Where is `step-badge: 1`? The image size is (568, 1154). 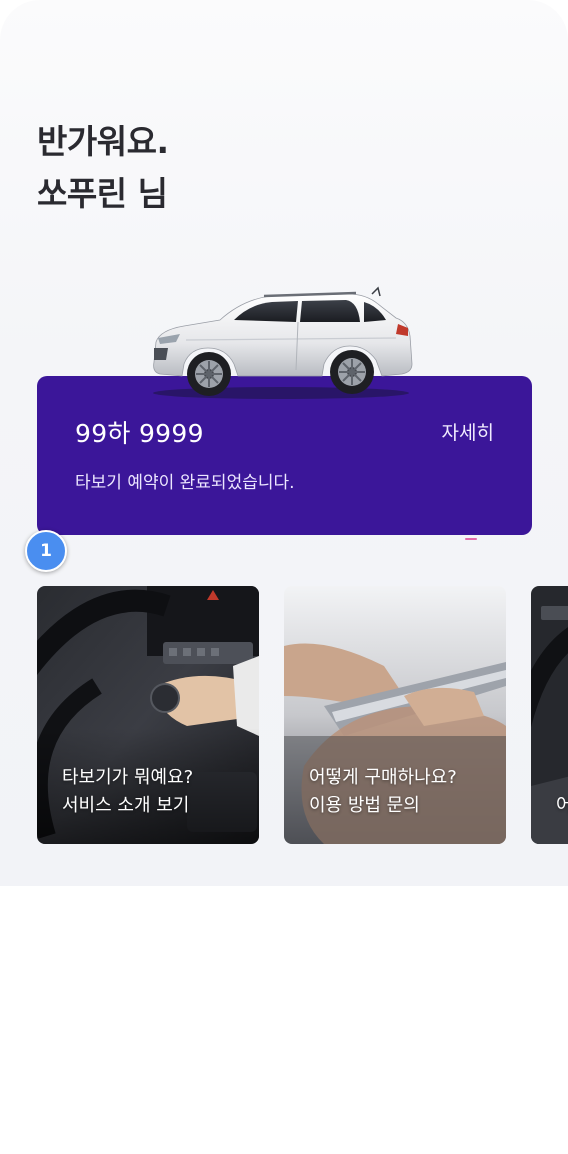 step-badge: 1 is located at coordinates (46, 551).